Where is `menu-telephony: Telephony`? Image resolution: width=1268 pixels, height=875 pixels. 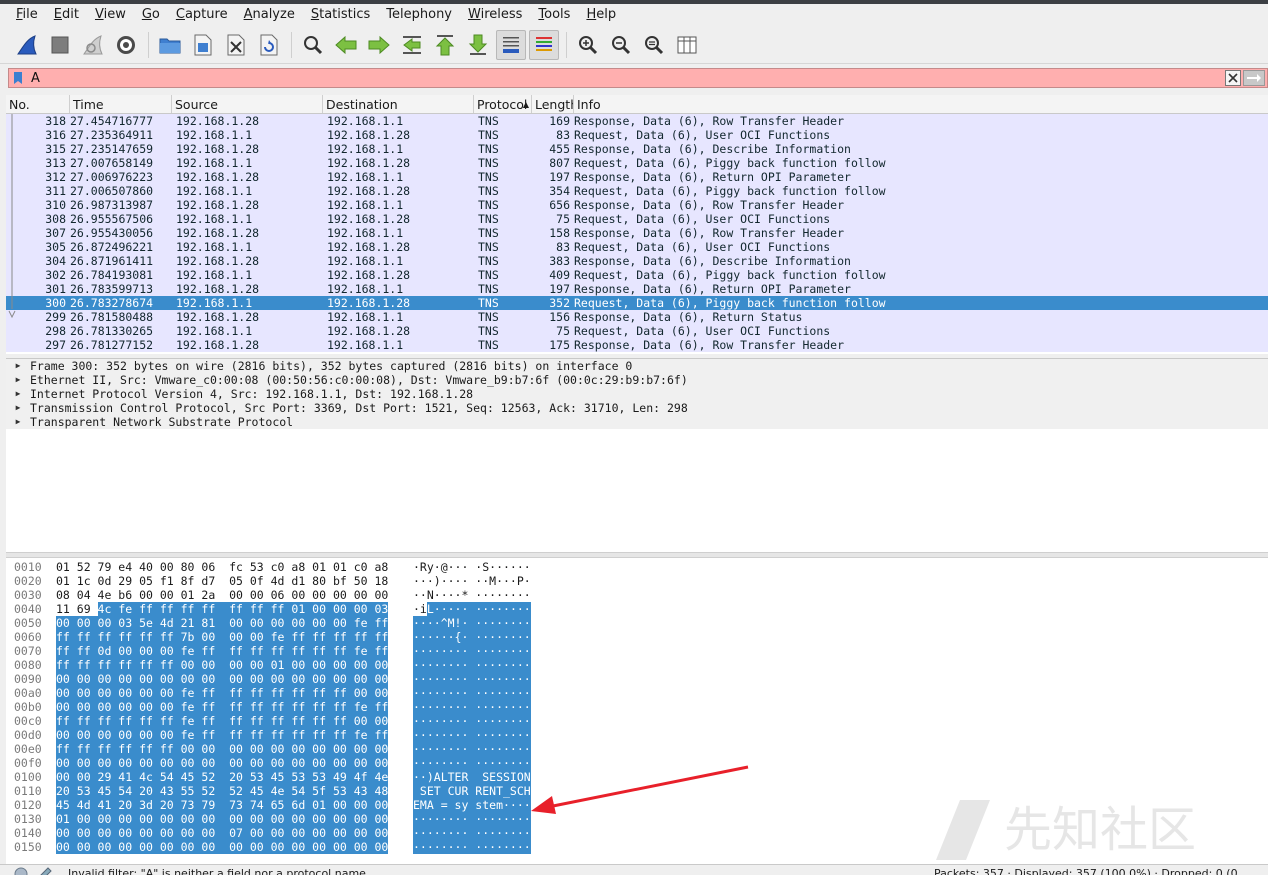 menu-telephony: Telephony is located at coordinates (419, 15).